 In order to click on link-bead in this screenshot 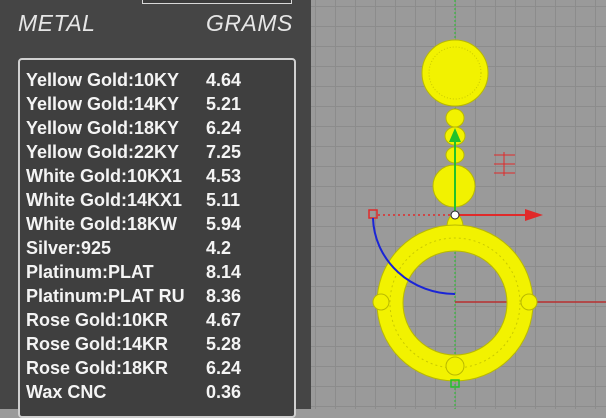, I will do `click(455, 118)`.